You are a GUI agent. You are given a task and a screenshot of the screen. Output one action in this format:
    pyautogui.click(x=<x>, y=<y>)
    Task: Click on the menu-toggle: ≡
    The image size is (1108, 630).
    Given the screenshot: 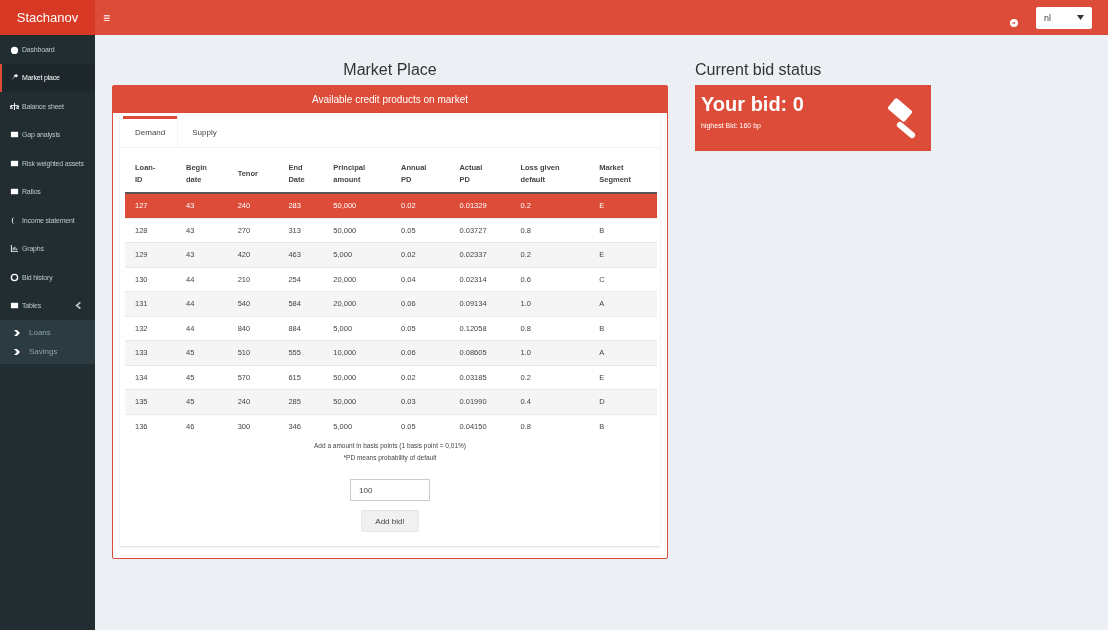 What is the action you would take?
    pyautogui.click(x=106, y=17)
    